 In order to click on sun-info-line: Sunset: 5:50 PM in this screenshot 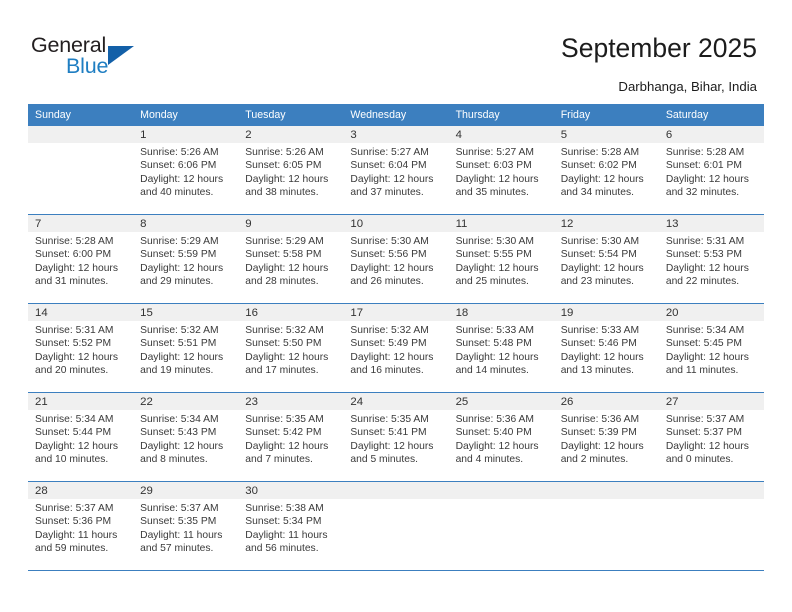, I will do `click(283, 344)`.